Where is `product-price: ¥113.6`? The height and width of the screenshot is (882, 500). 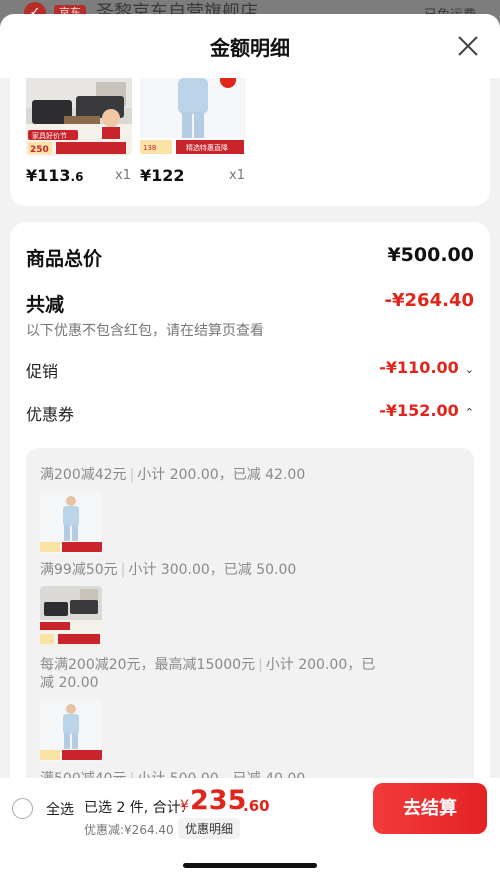 product-price: ¥113.6 is located at coordinates (55, 175).